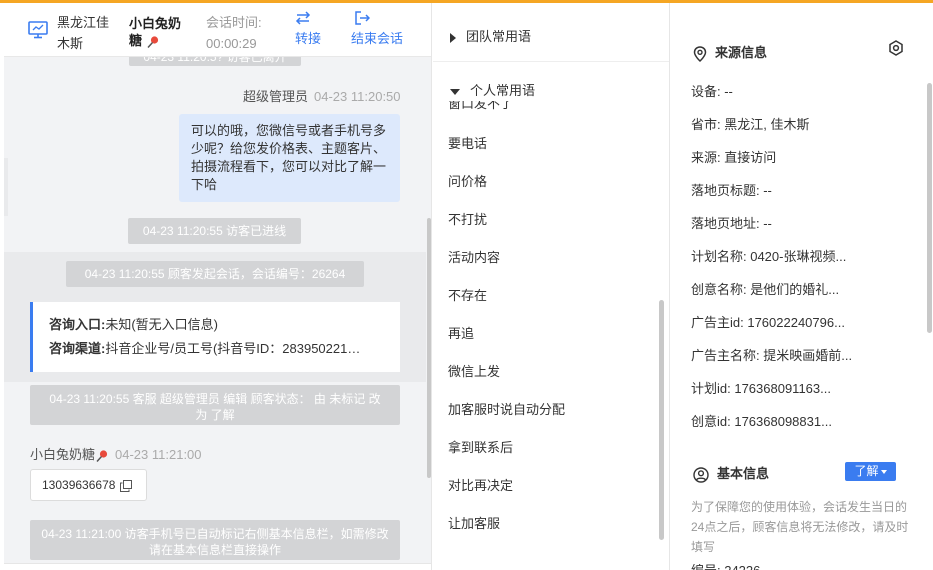 The width and height of the screenshot is (933, 570). Describe the element at coordinates (453, 37) in the screenshot. I see `caret-right-icon` at that location.